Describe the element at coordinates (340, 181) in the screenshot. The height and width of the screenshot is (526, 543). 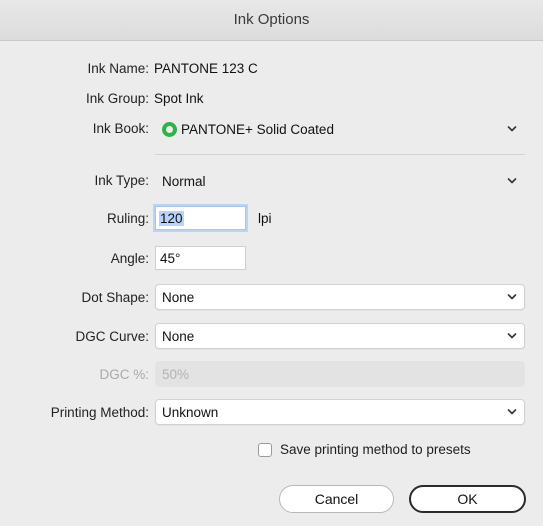
I see `ink-type-select: Normal` at that location.